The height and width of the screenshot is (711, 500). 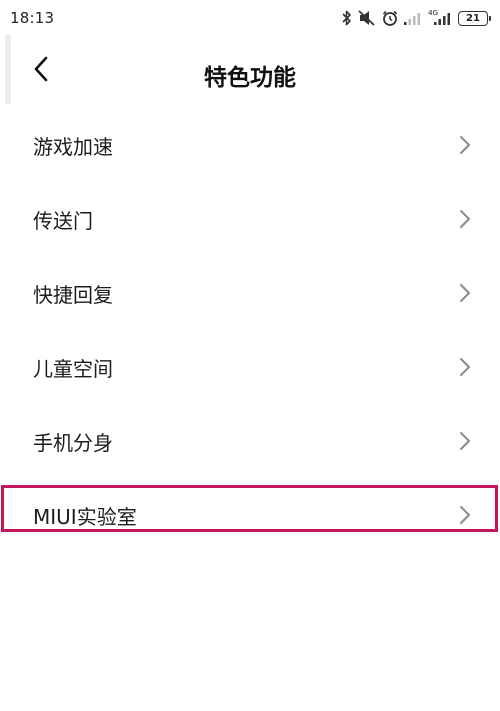 I want to click on list-item-label: 传送门, so click(x=63, y=220).